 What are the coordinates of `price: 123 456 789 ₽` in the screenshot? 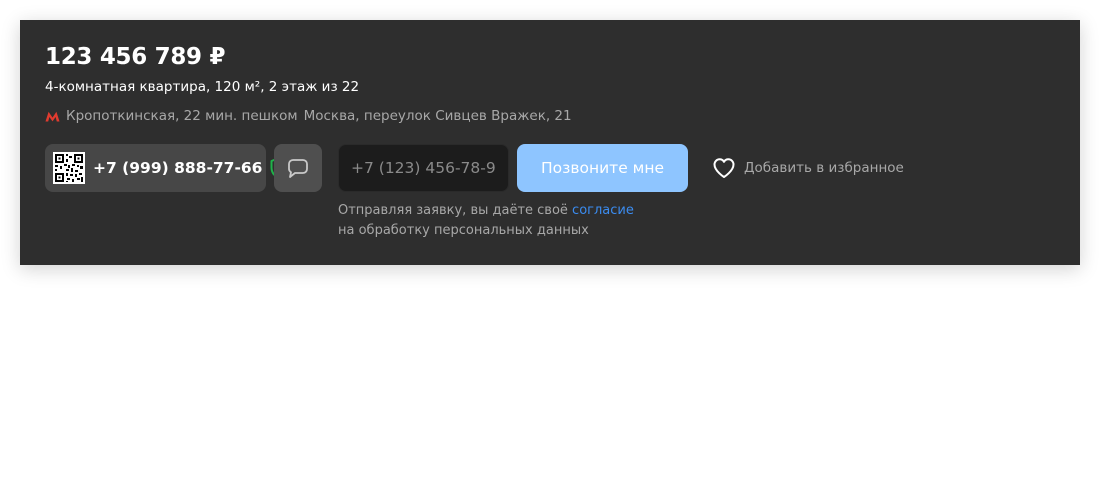 It's located at (135, 57).